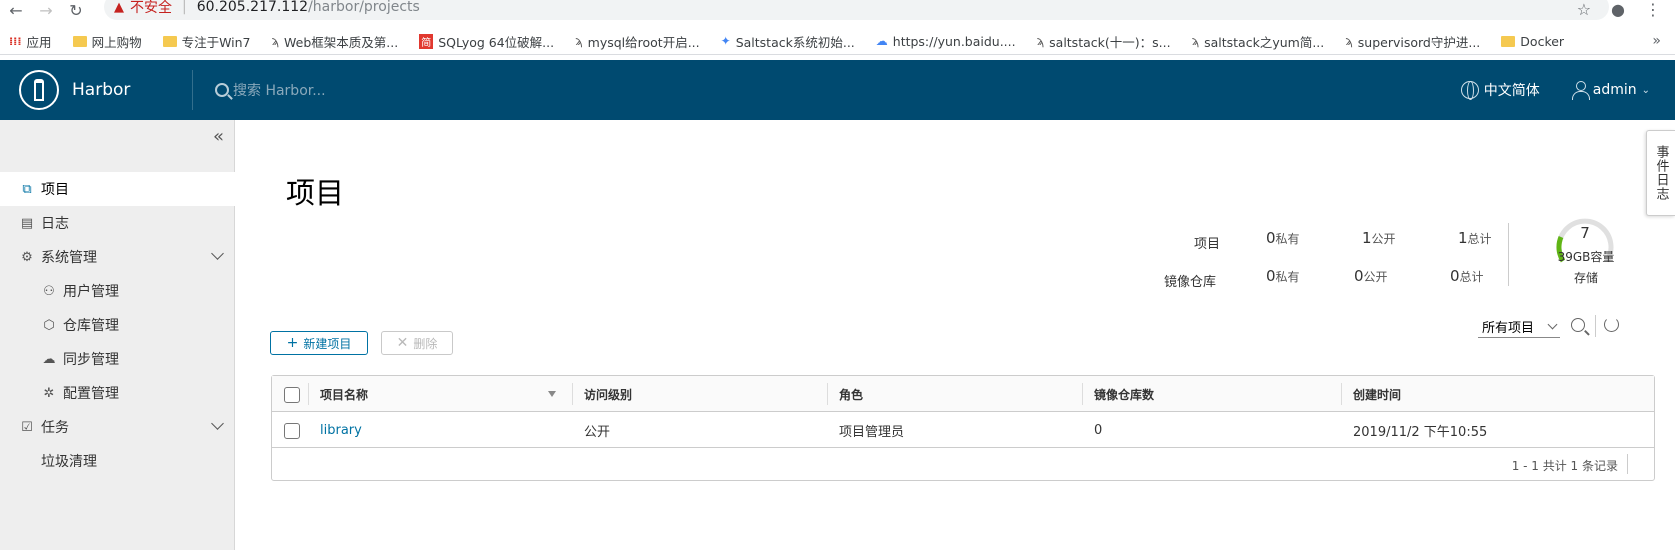 The image size is (1675, 550). What do you see at coordinates (725, 41) in the screenshot?
I see `multicolor-icon: ✦` at bounding box center [725, 41].